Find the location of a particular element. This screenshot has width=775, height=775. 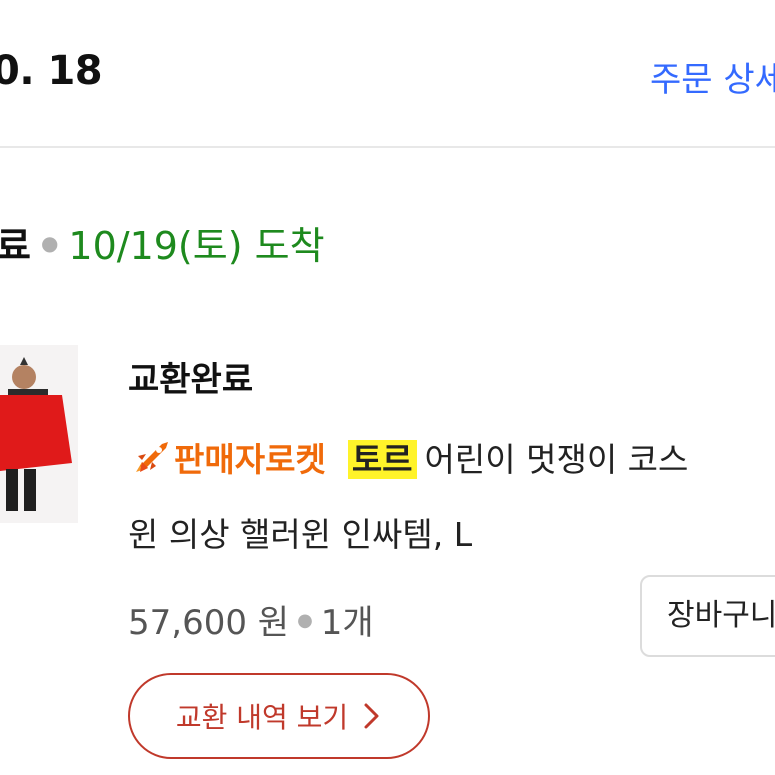

product-title-line1: 어린이 멋쟁이 코스 is located at coordinates (556, 459).